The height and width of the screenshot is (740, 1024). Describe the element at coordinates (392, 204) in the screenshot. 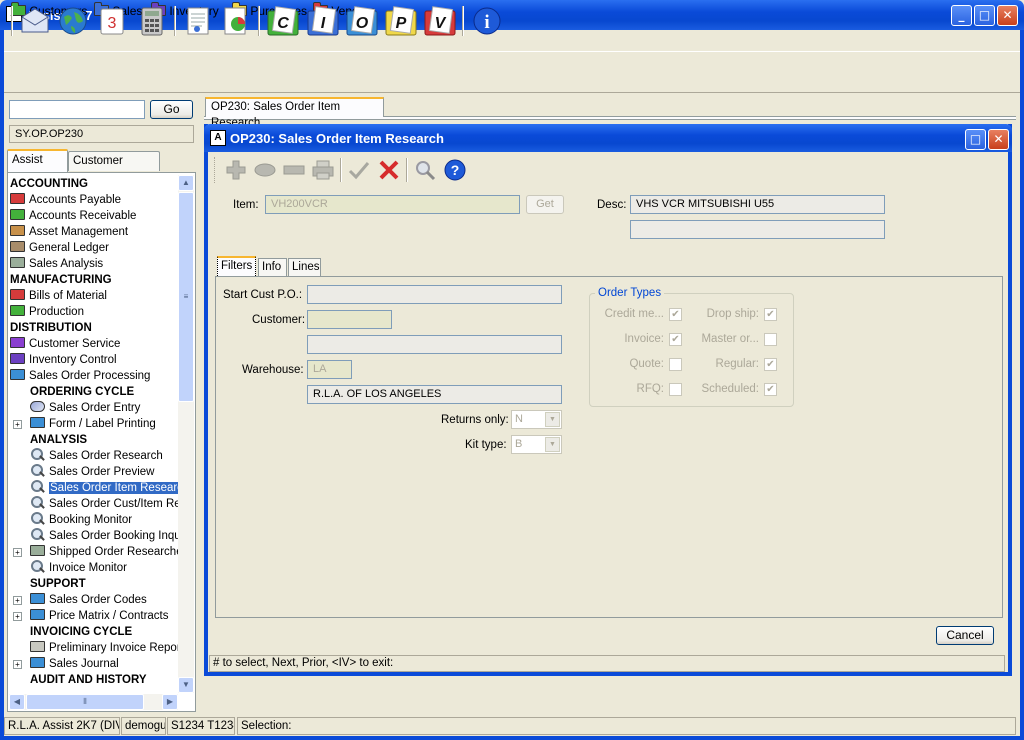

I see `item-field: VH200VCR` at that location.